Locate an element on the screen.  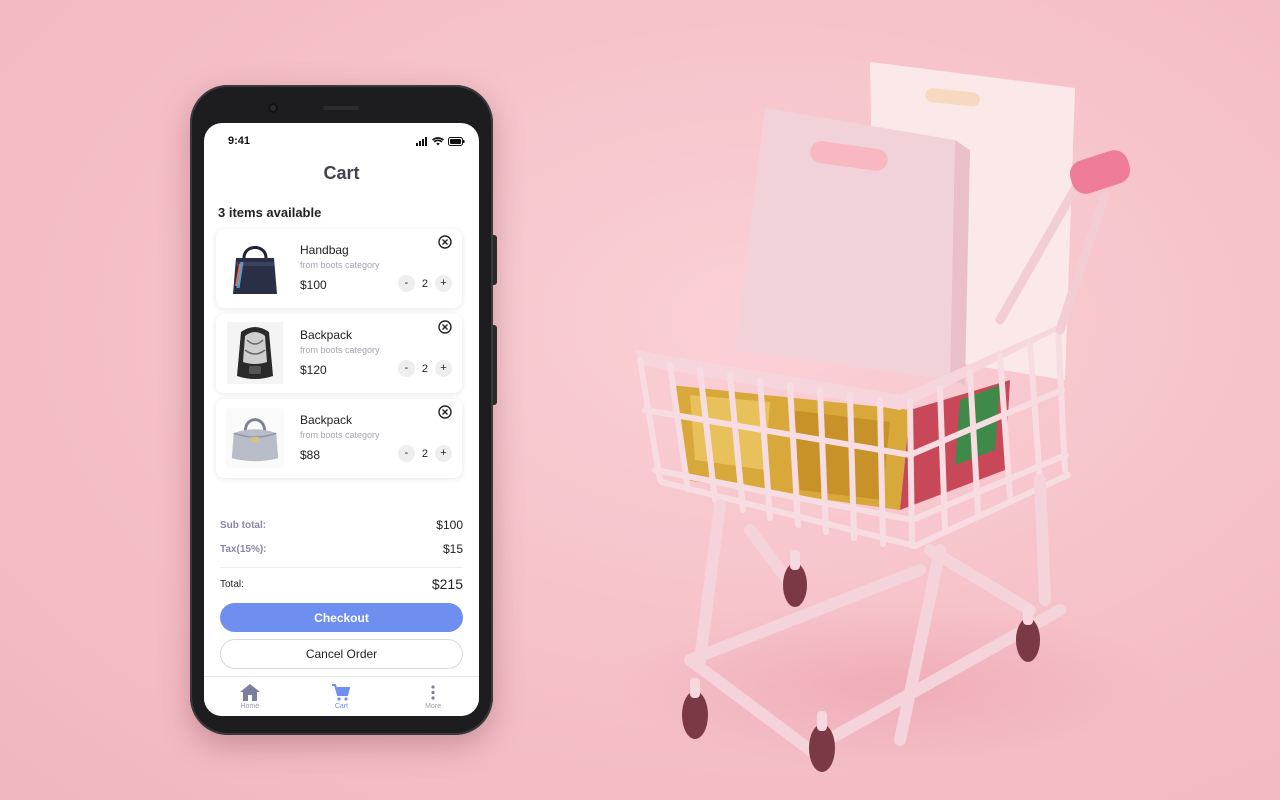
status-bar: 9:41 is located at coordinates (341, 141).